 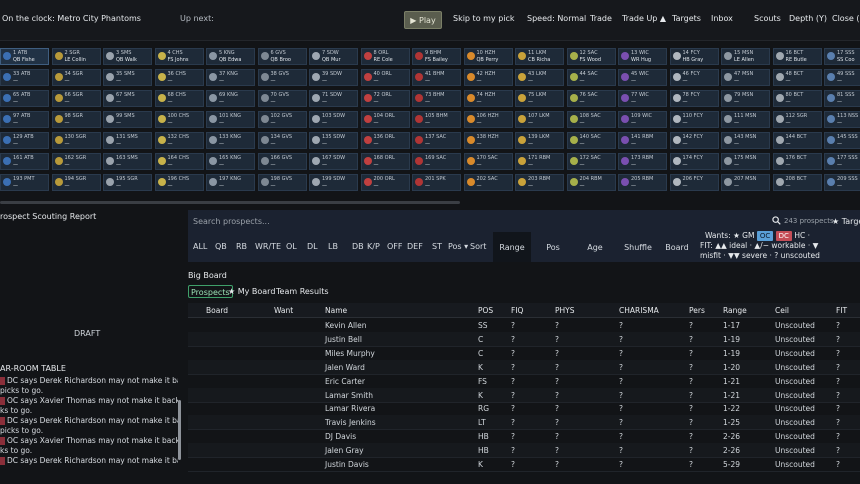 What do you see at coordinates (842, 98) in the screenshot?
I see `draft-pick-cell: 81 SSS —` at bounding box center [842, 98].